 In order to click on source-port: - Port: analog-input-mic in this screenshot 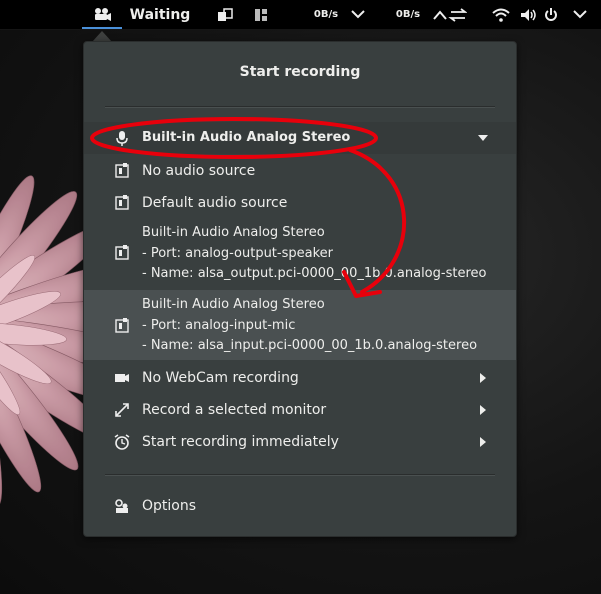, I will do `click(219, 325)`.